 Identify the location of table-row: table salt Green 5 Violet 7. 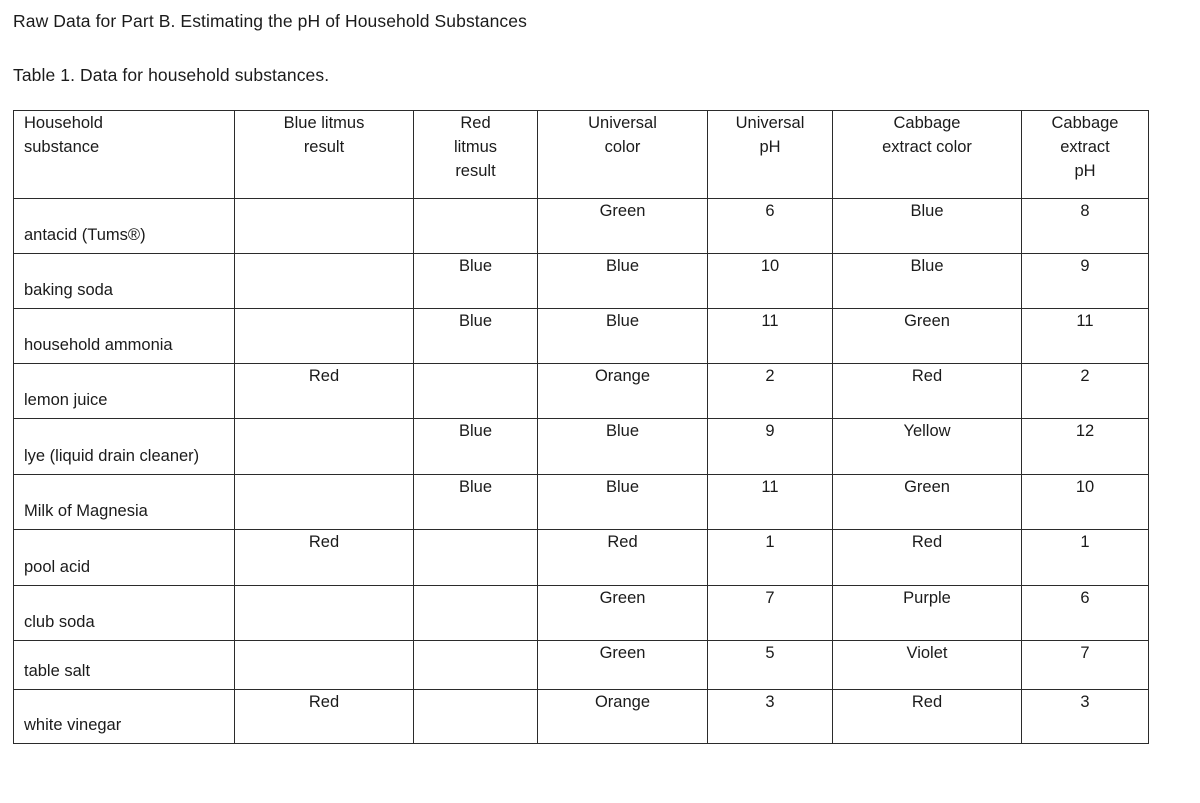
(581, 665).